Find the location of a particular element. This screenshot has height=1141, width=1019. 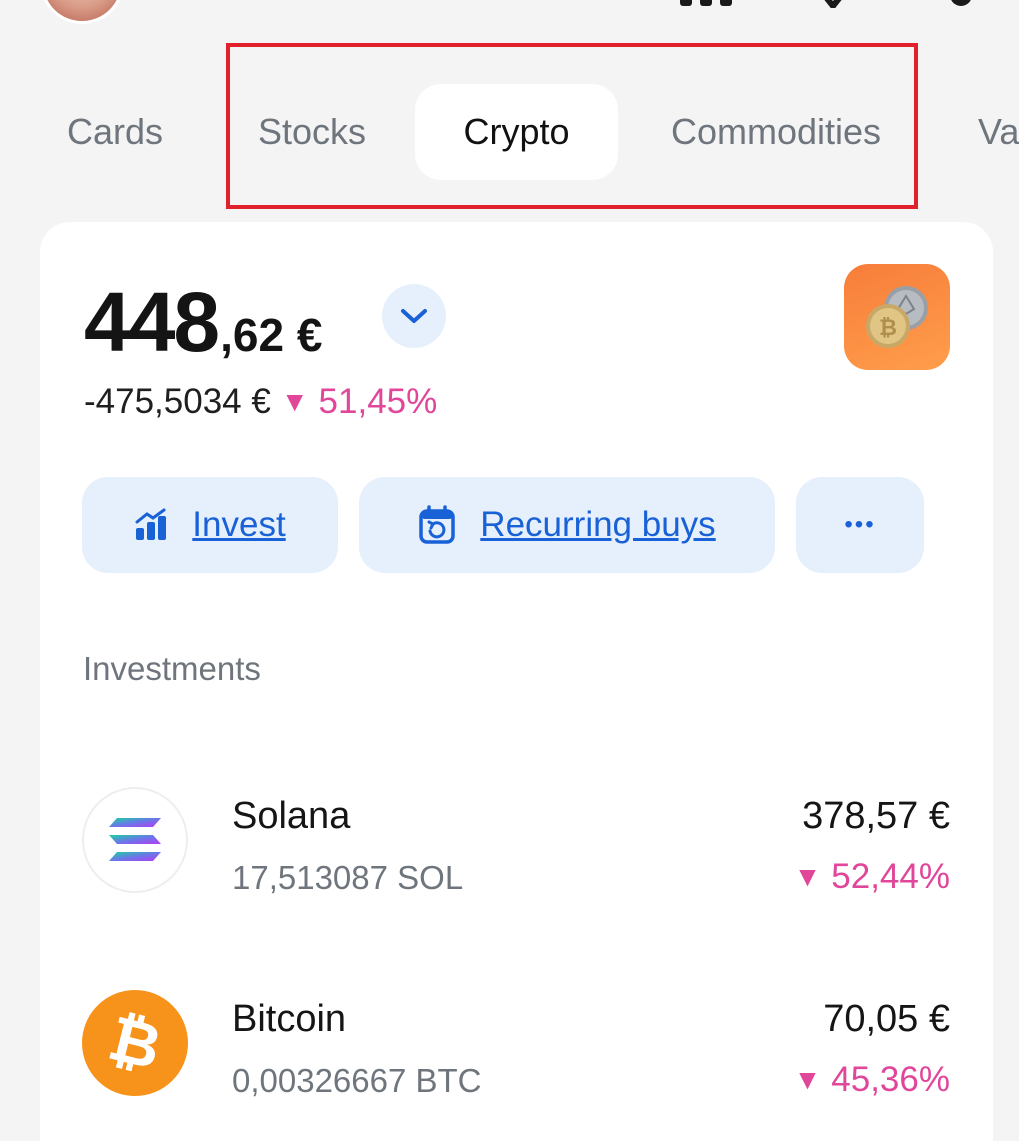

change-percentage: 51,45% is located at coordinates (378, 401).